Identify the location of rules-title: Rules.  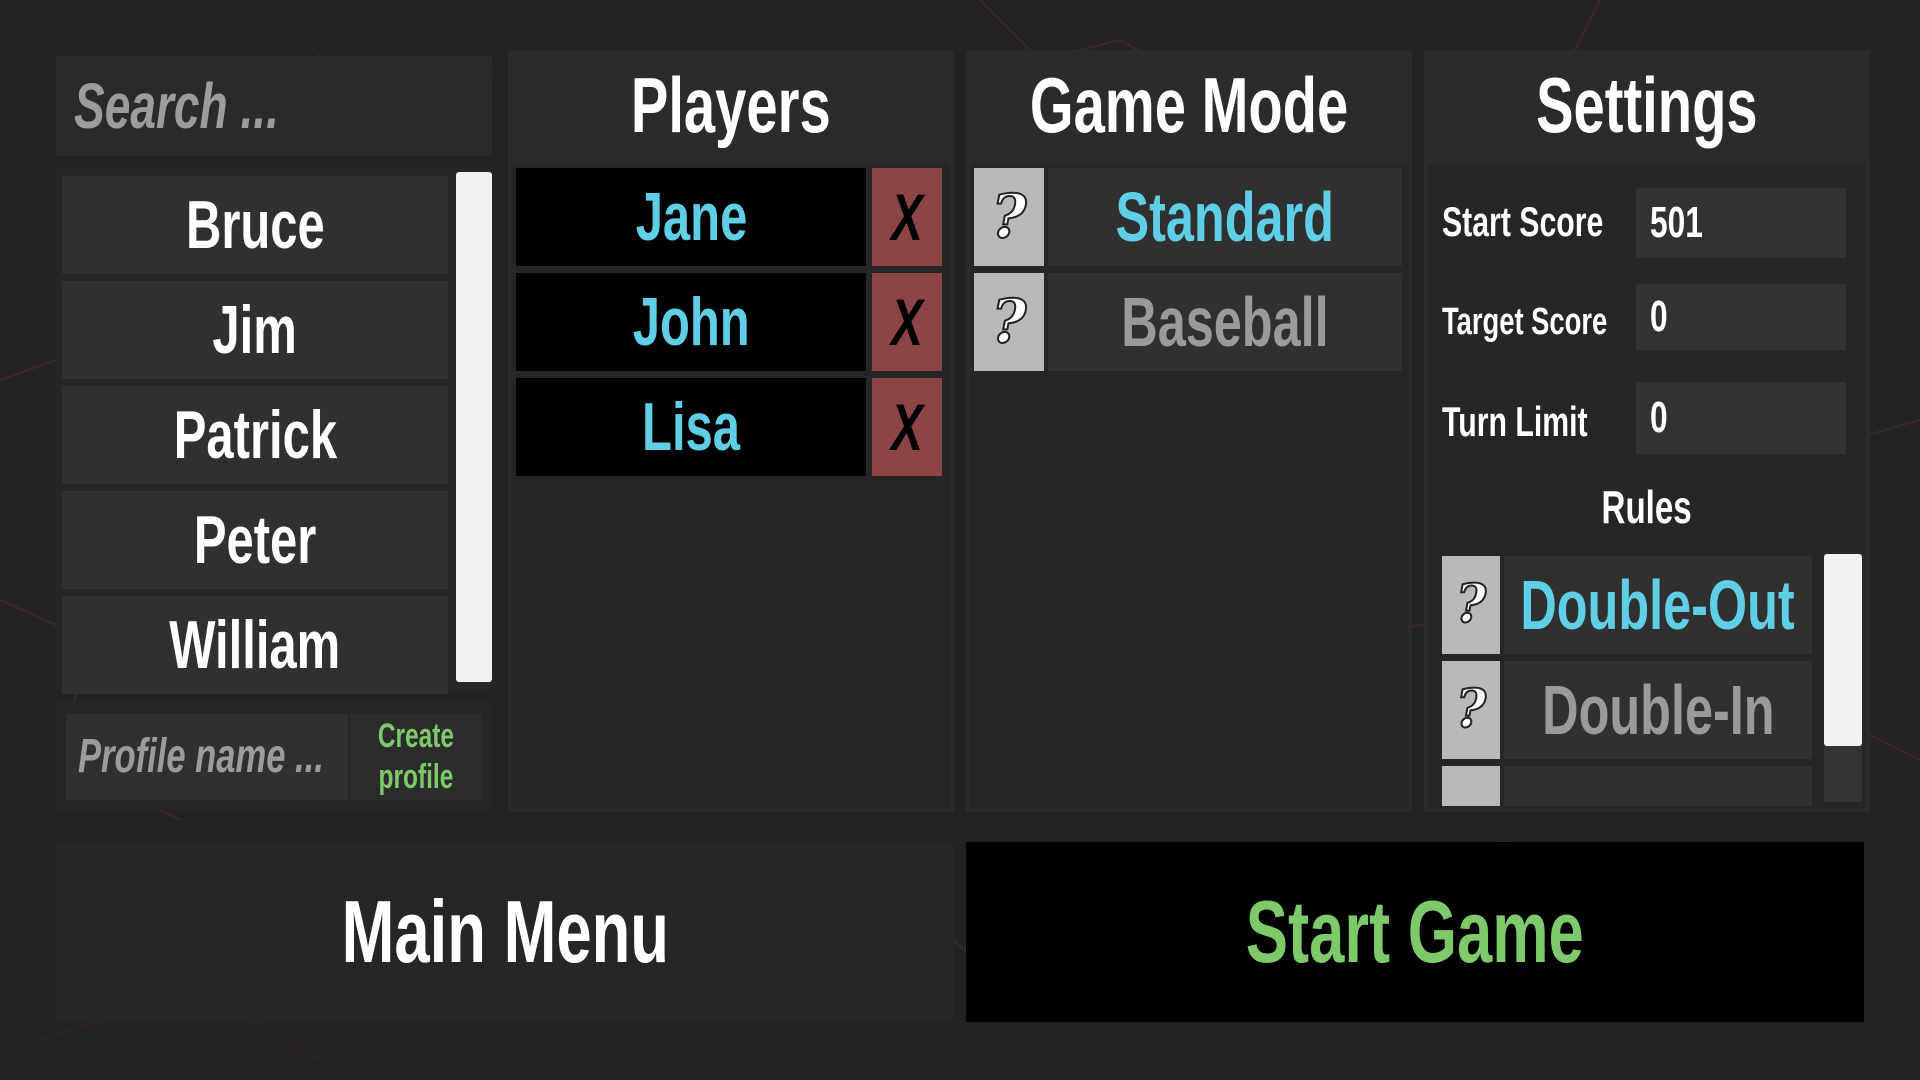
(1647, 507).